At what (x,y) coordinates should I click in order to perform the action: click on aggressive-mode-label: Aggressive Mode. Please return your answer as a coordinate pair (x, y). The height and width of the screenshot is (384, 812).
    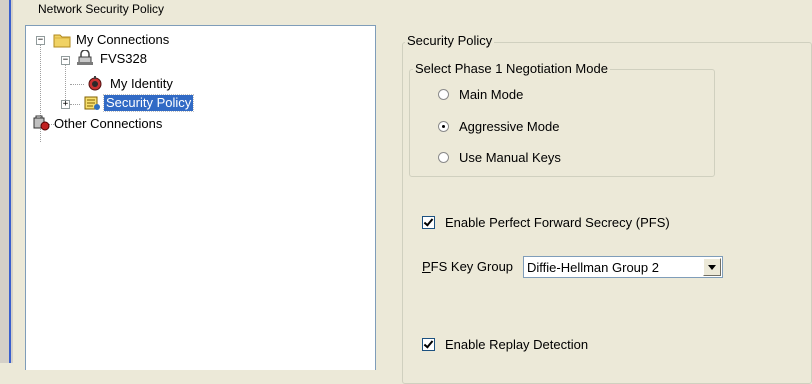
    Looking at the image, I should click on (509, 126).